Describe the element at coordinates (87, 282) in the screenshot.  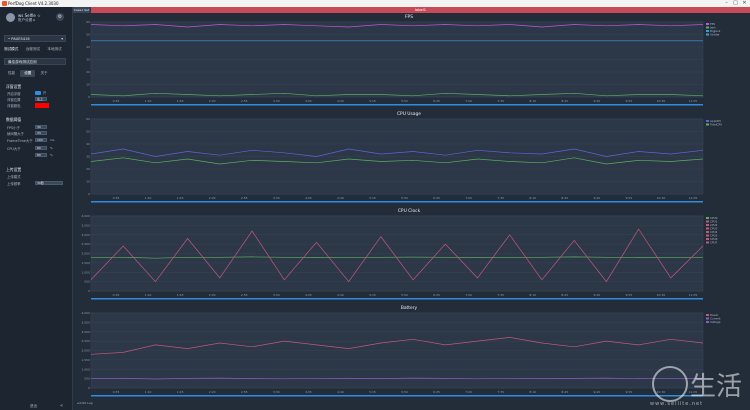
I see `y-tick-label: 500` at that location.